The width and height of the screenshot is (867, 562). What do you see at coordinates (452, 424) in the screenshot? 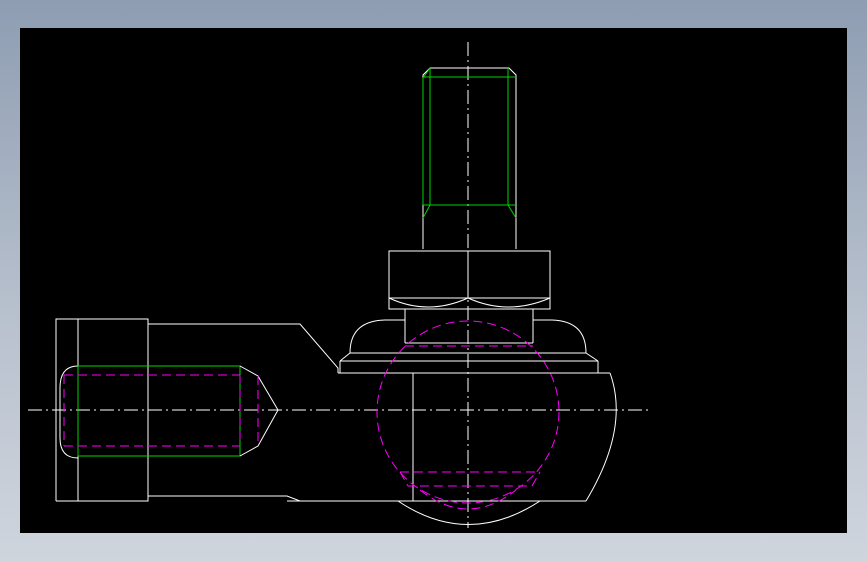
I see `housing` at bounding box center [452, 424].